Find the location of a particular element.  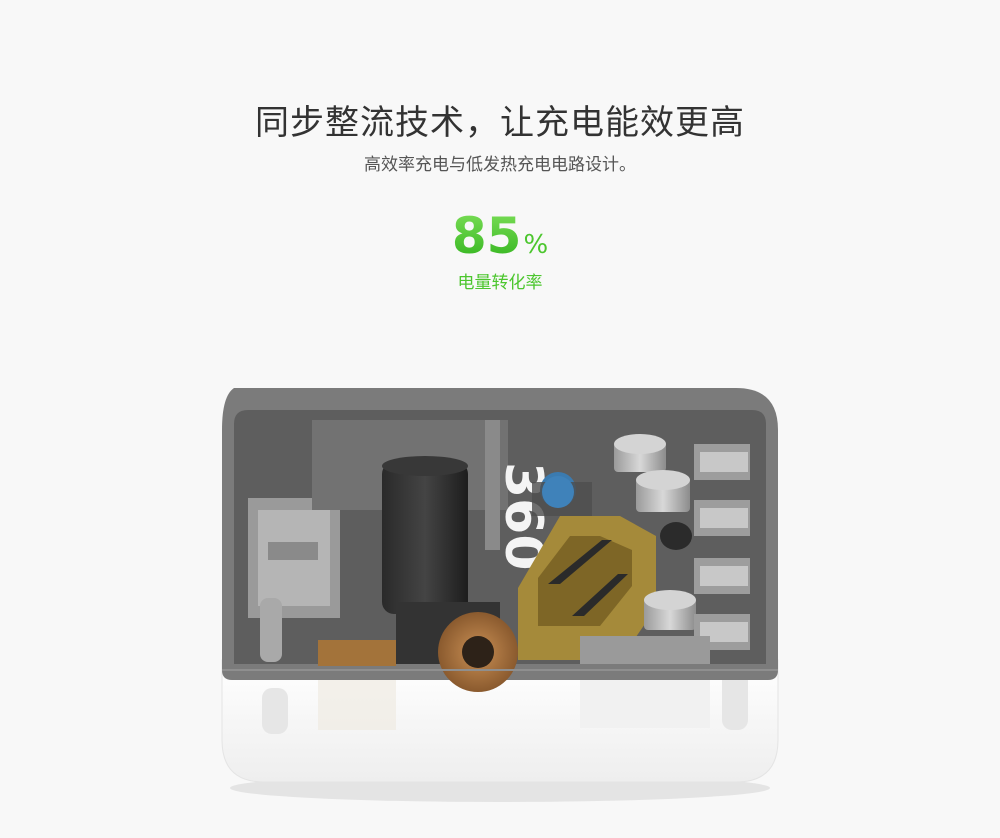

efficiency-value: 85 is located at coordinates (486, 236).